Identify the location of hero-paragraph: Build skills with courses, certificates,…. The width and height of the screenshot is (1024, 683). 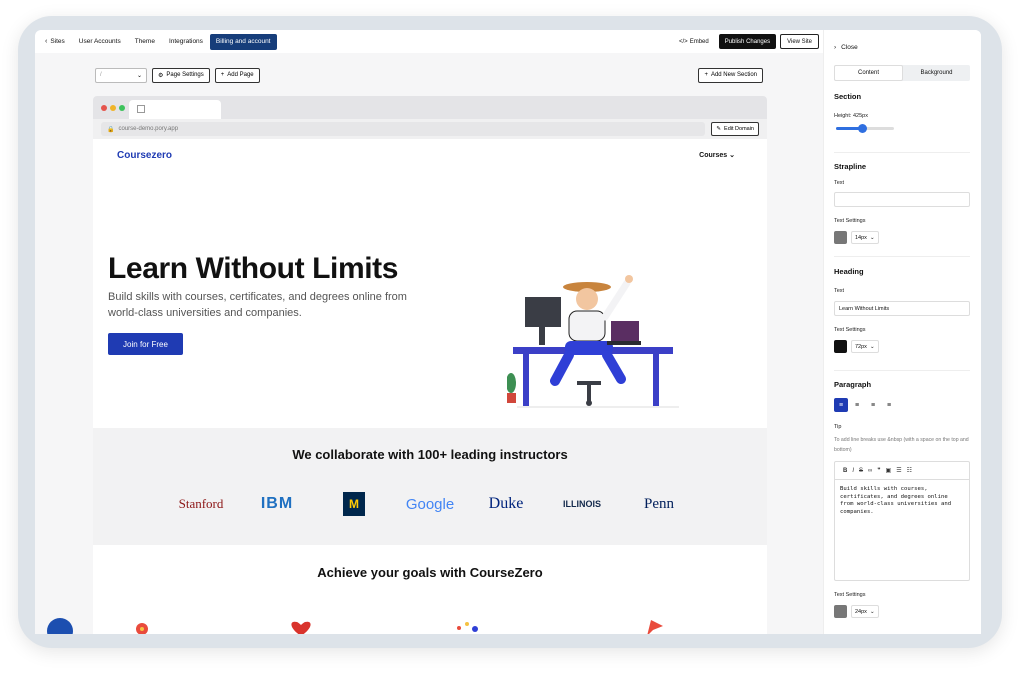
(257, 305).